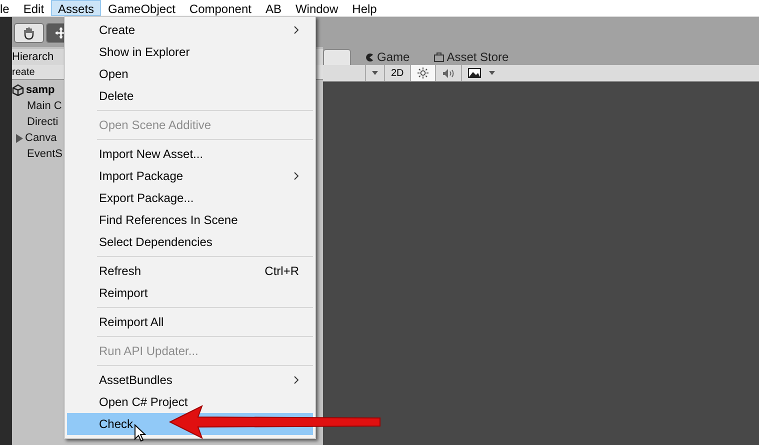 This screenshot has width=759, height=445. Describe the element at coordinates (190, 74) in the screenshot. I see `menu-item: Open` at that location.